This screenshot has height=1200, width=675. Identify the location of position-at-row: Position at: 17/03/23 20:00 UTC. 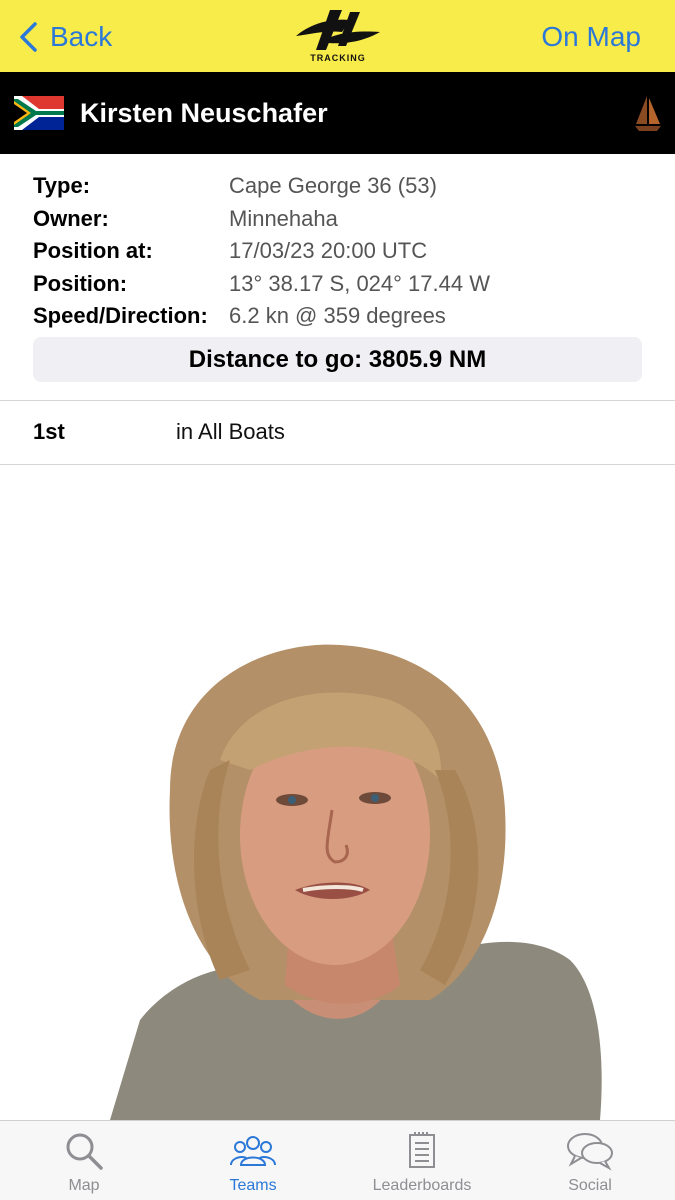
(338, 251).